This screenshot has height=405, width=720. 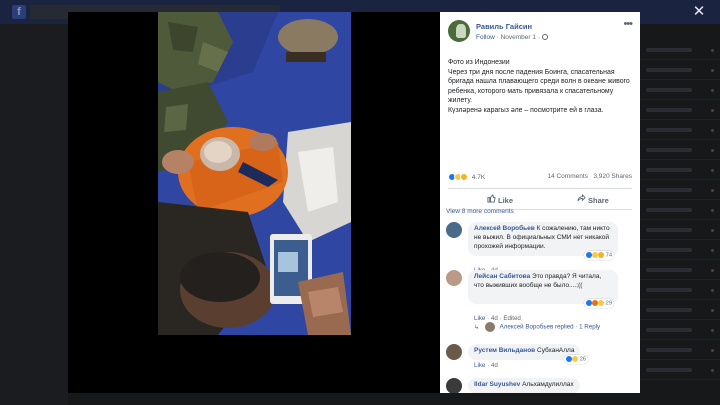 I want to click on comment-bubble: Ildar Suyushev Альхамдулиллах, so click(x=524, y=385).